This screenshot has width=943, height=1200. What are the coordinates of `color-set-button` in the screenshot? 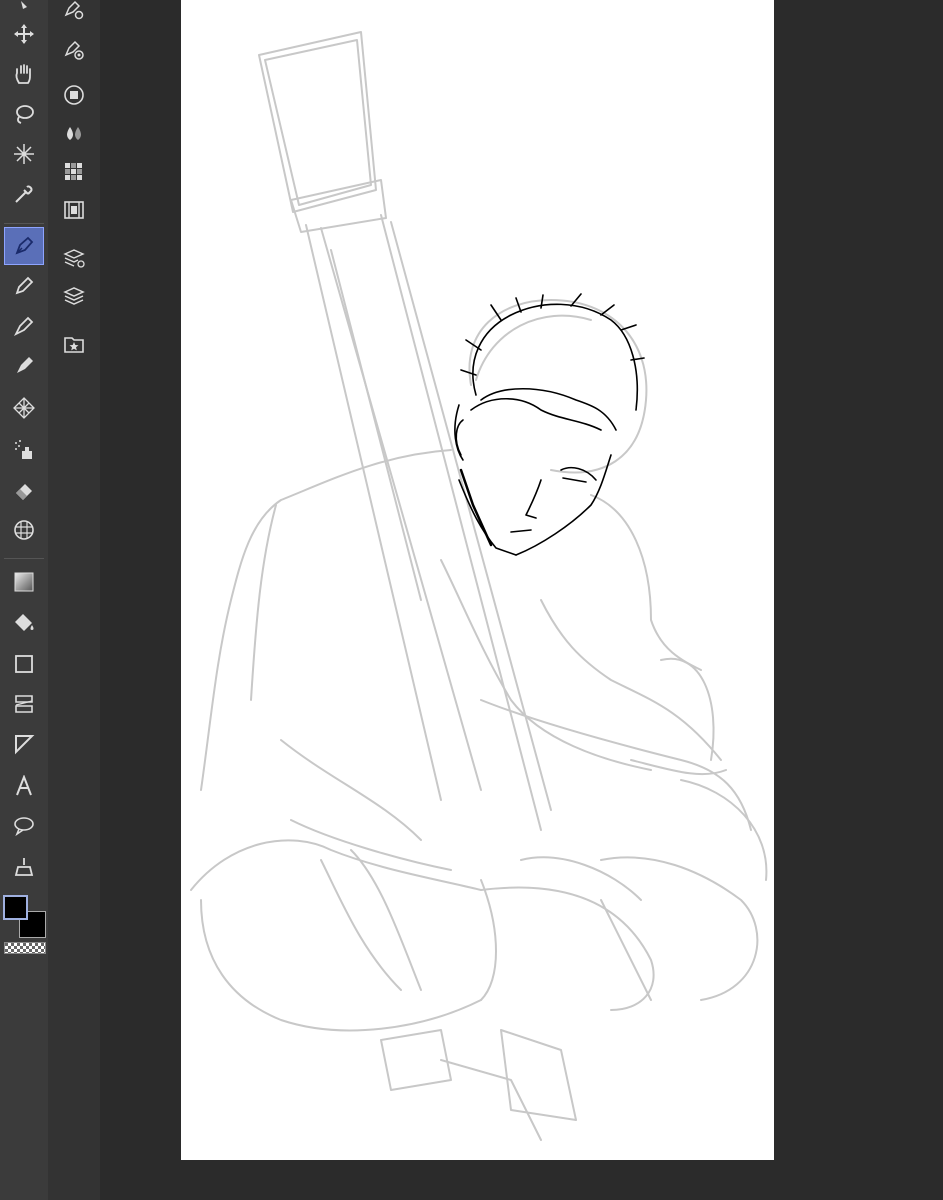 It's located at (74, 172).